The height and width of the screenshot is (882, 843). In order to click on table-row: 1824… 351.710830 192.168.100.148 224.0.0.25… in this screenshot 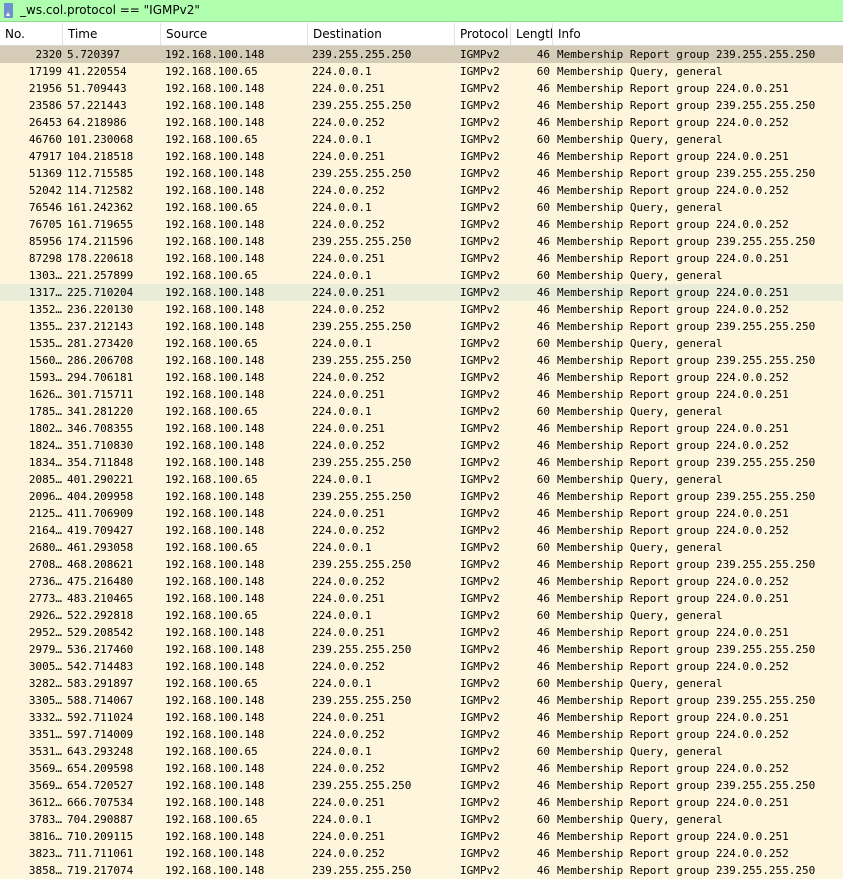, I will do `click(421, 445)`.